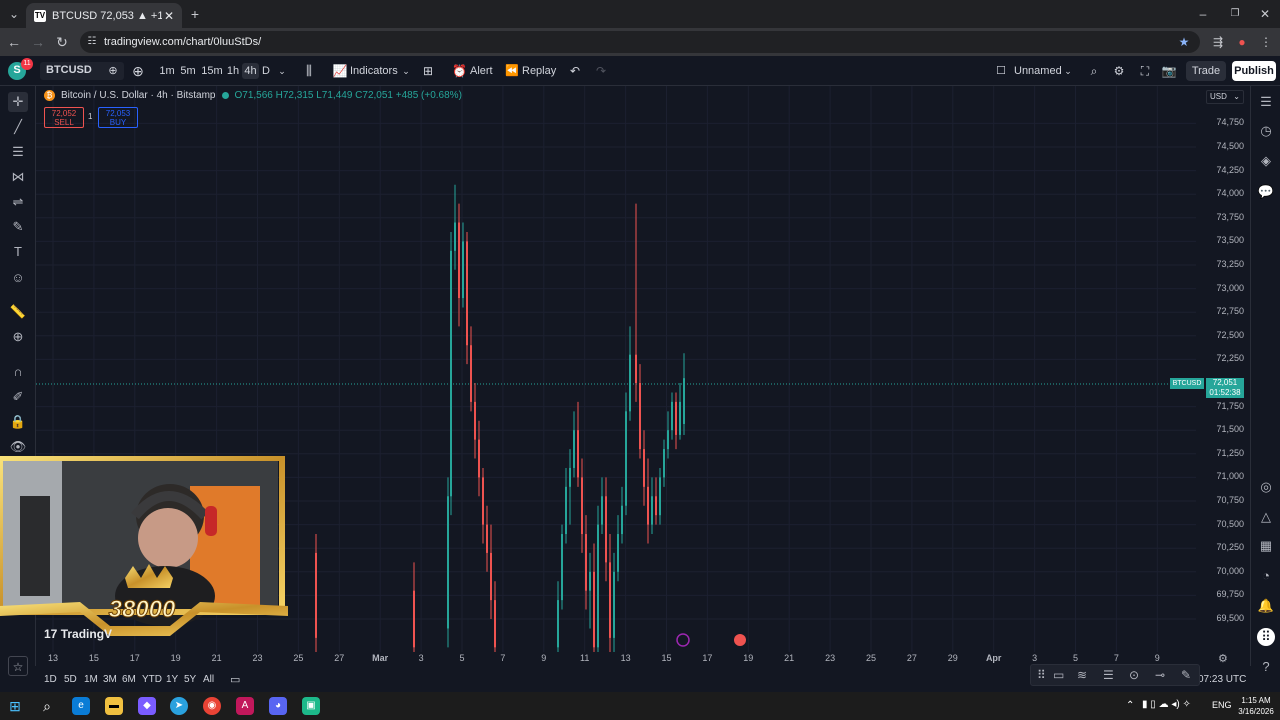  I want to click on tray-icons: ▮ ▯ ☁ ◂) ✧, so click(1166, 704).